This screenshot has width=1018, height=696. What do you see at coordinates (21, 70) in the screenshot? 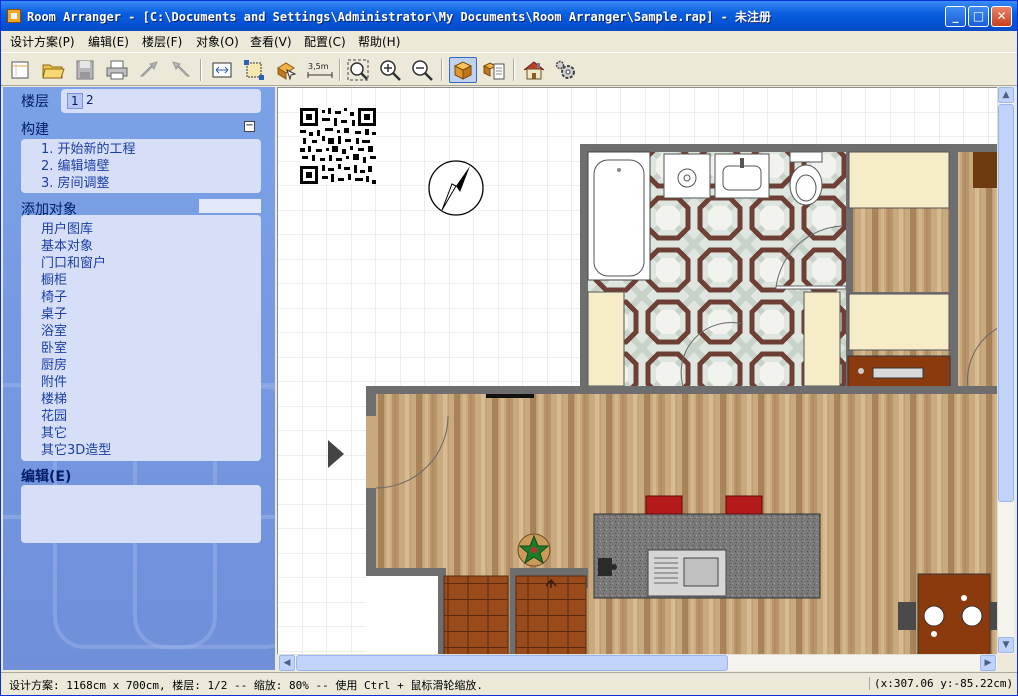
I see `new-icon` at bounding box center [21, 70].